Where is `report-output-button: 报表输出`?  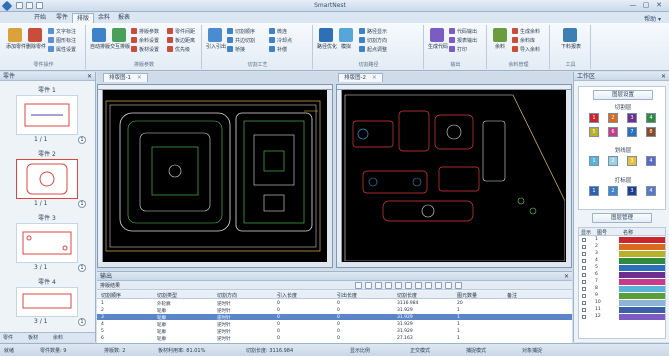
report-output-button: 报表输出 is located at coordinates (463, 41).